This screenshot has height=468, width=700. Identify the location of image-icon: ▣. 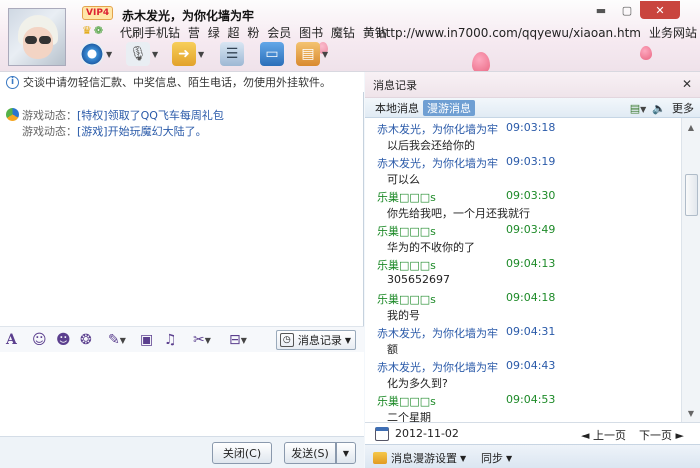
(146, 340).